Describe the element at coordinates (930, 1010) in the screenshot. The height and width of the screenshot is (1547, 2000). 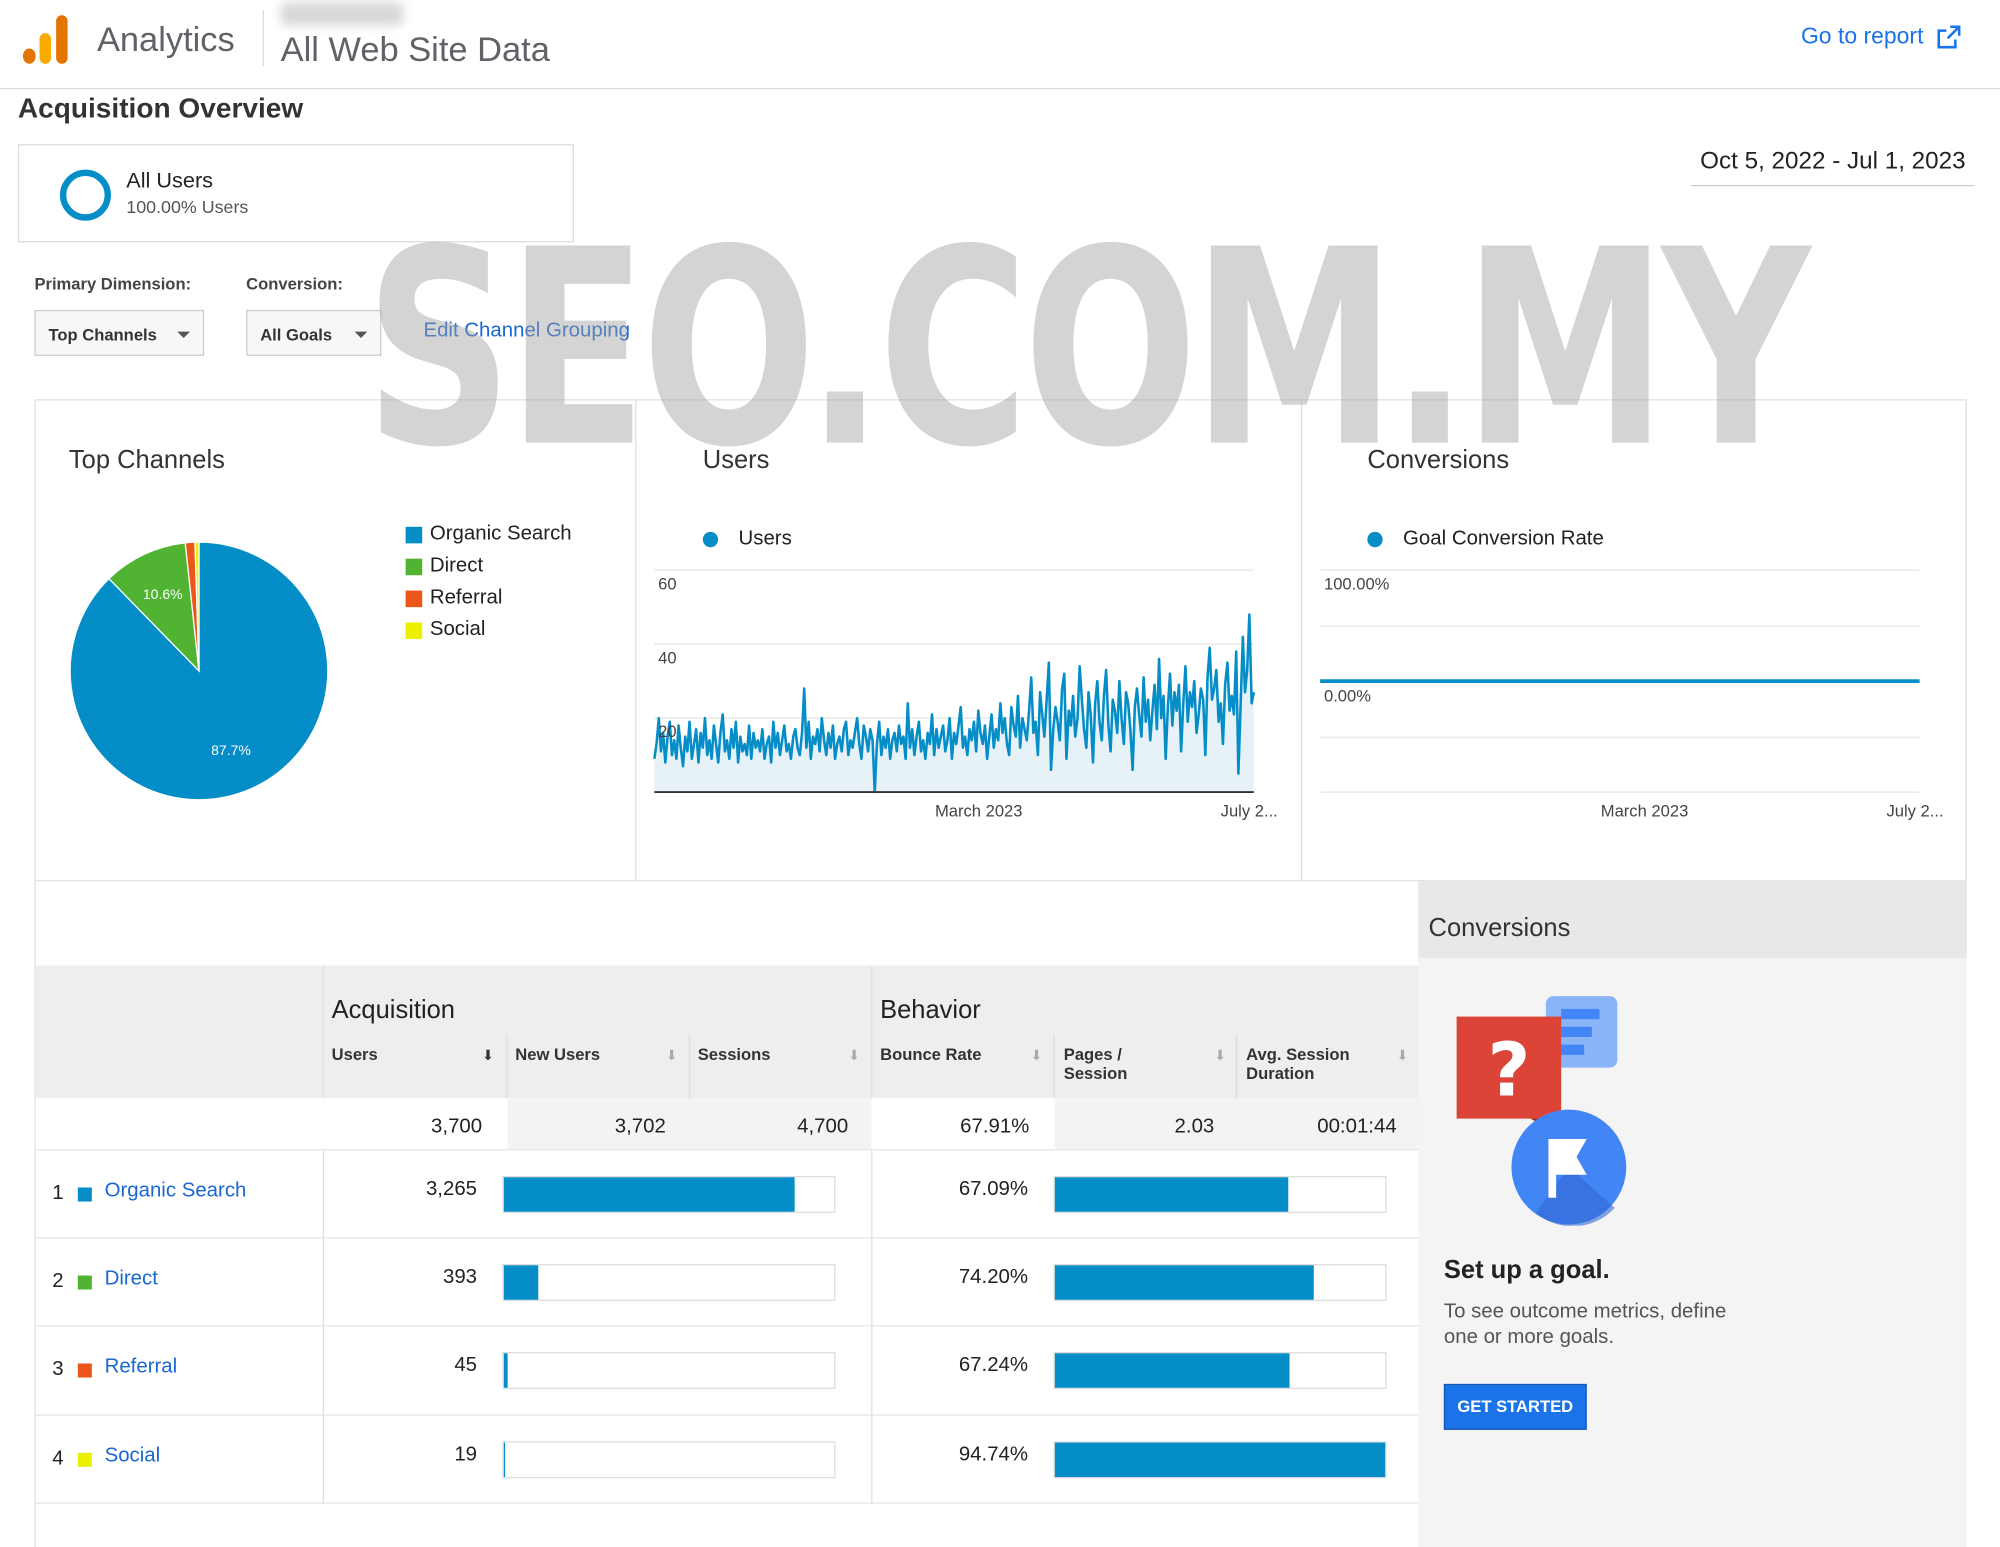
I see `behavior-group-header: Behavior` at that location.